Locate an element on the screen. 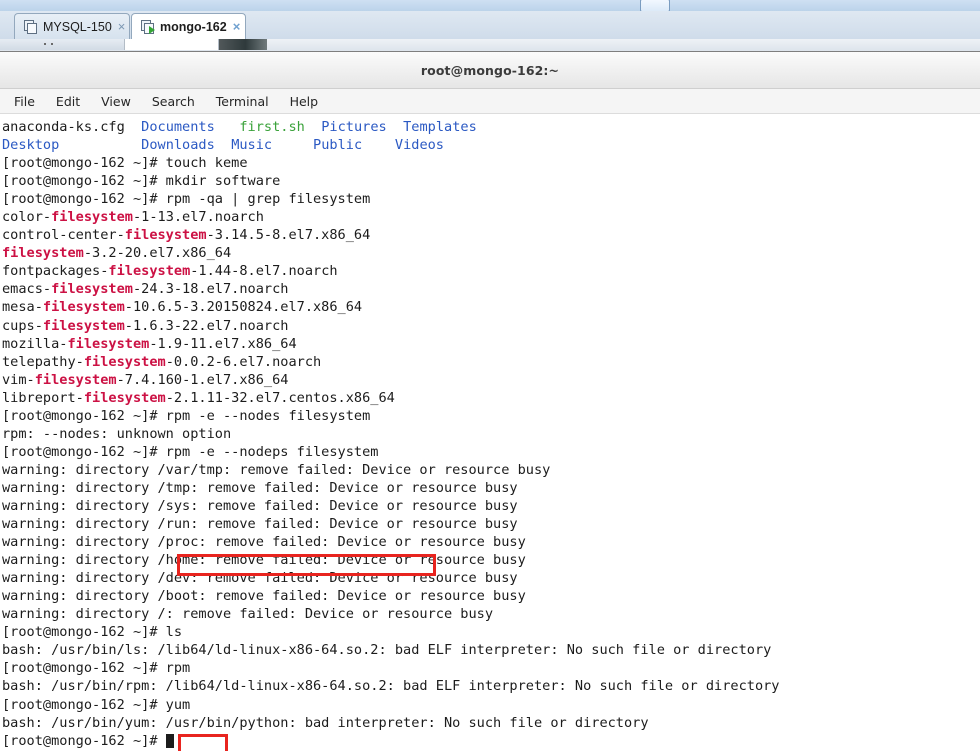 The width and height of the screenshot is (980, 751). terminal-text: fontpackages- is located at coordinates (55, 271).